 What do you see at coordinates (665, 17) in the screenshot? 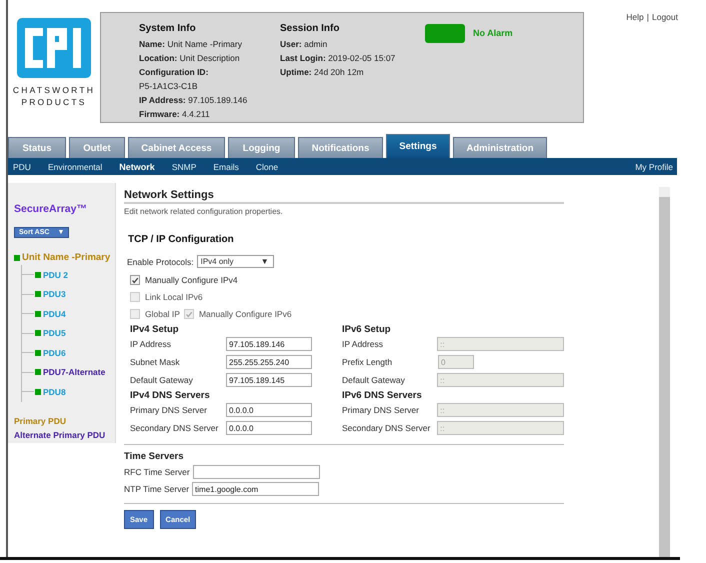
I see `logout-link: Logout` at bounding box center [665, 17].